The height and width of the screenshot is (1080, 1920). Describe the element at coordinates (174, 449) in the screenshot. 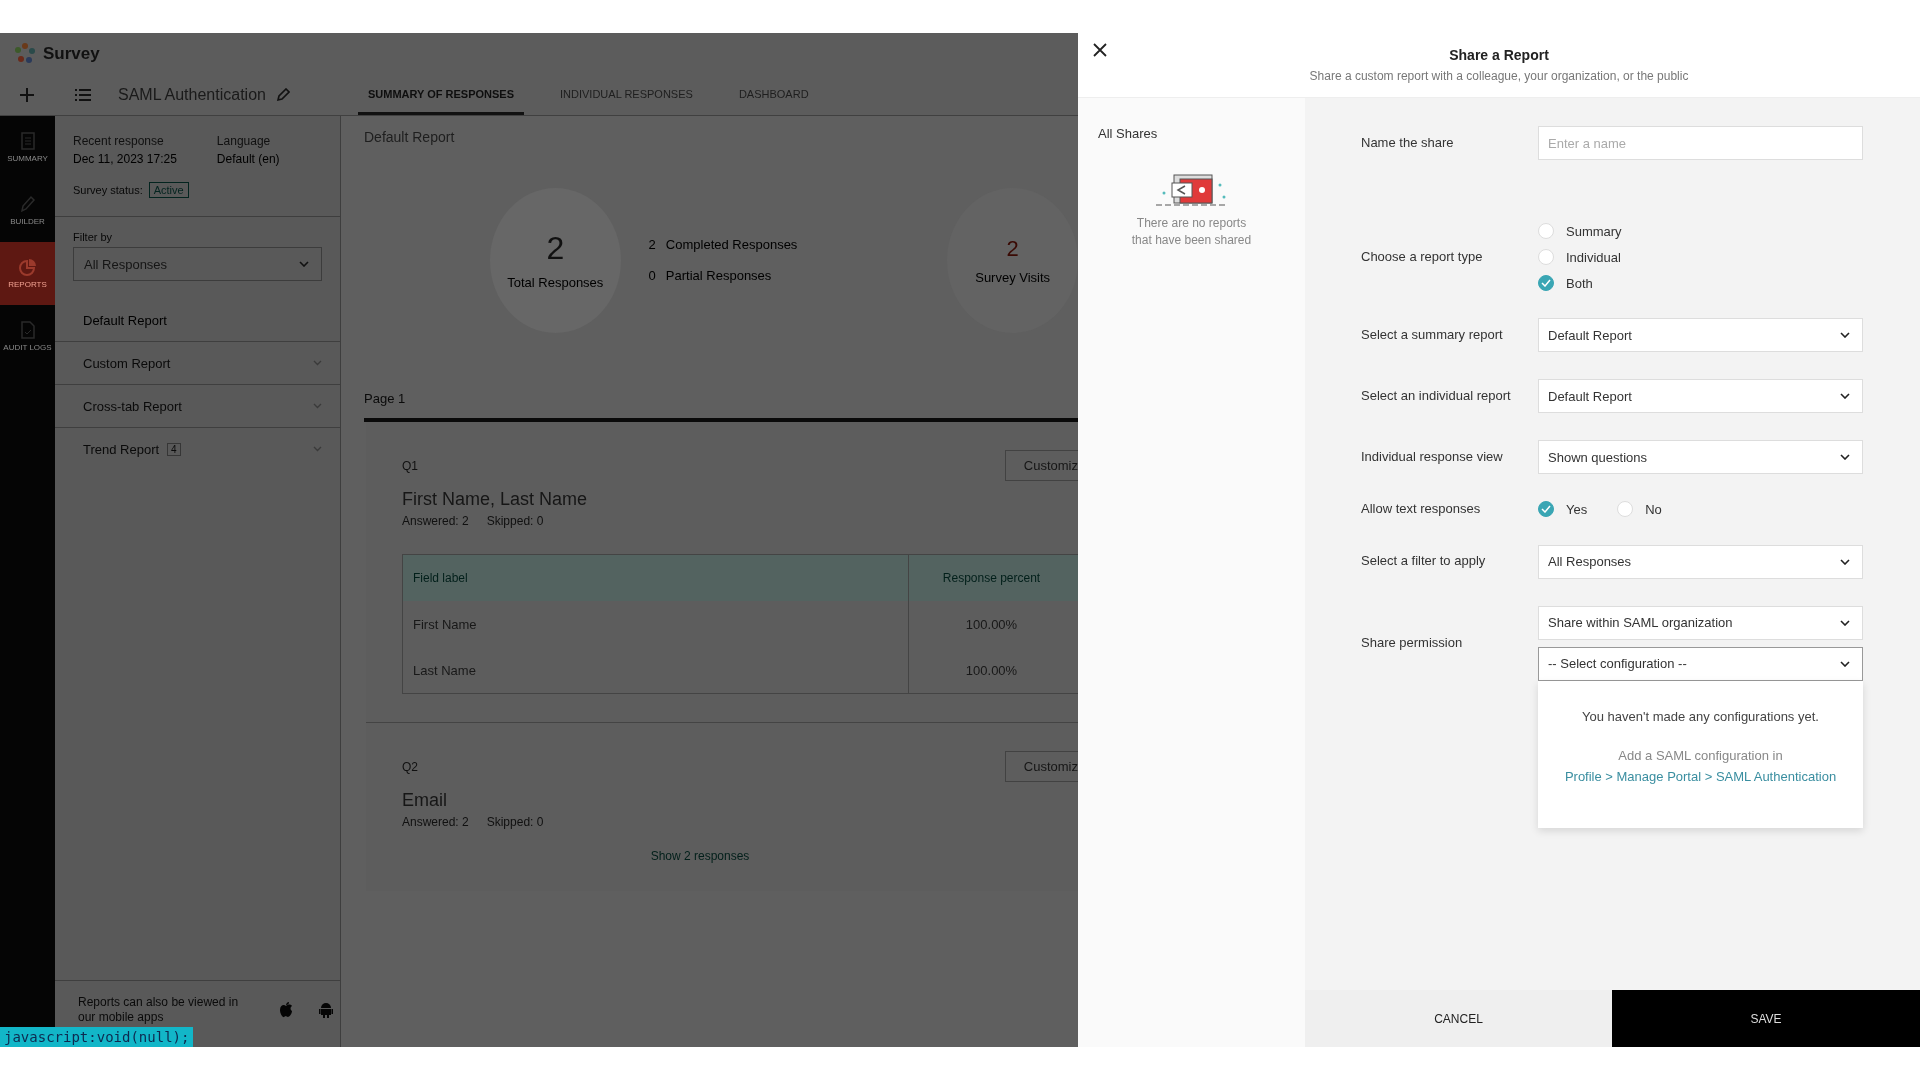

I see `count-badge: 4` at that location.